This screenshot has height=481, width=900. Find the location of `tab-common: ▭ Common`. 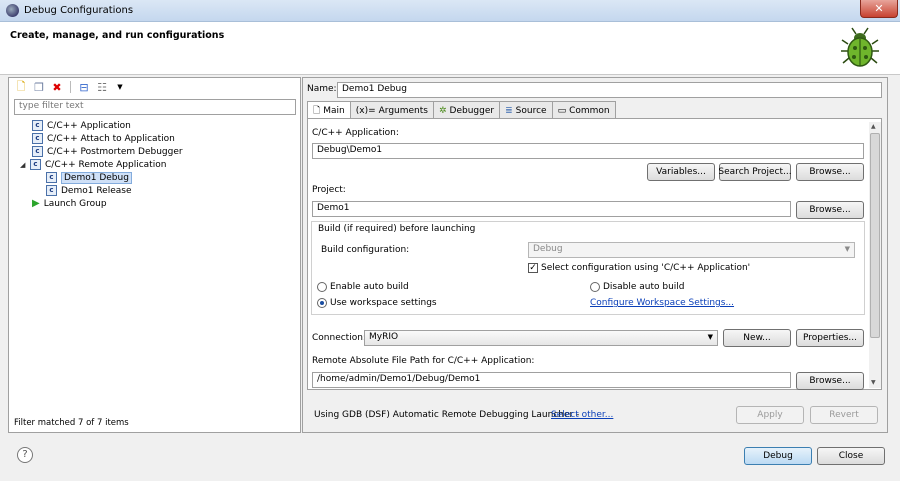

tab-common: ▭ Common is located at coordinates (583, 110).